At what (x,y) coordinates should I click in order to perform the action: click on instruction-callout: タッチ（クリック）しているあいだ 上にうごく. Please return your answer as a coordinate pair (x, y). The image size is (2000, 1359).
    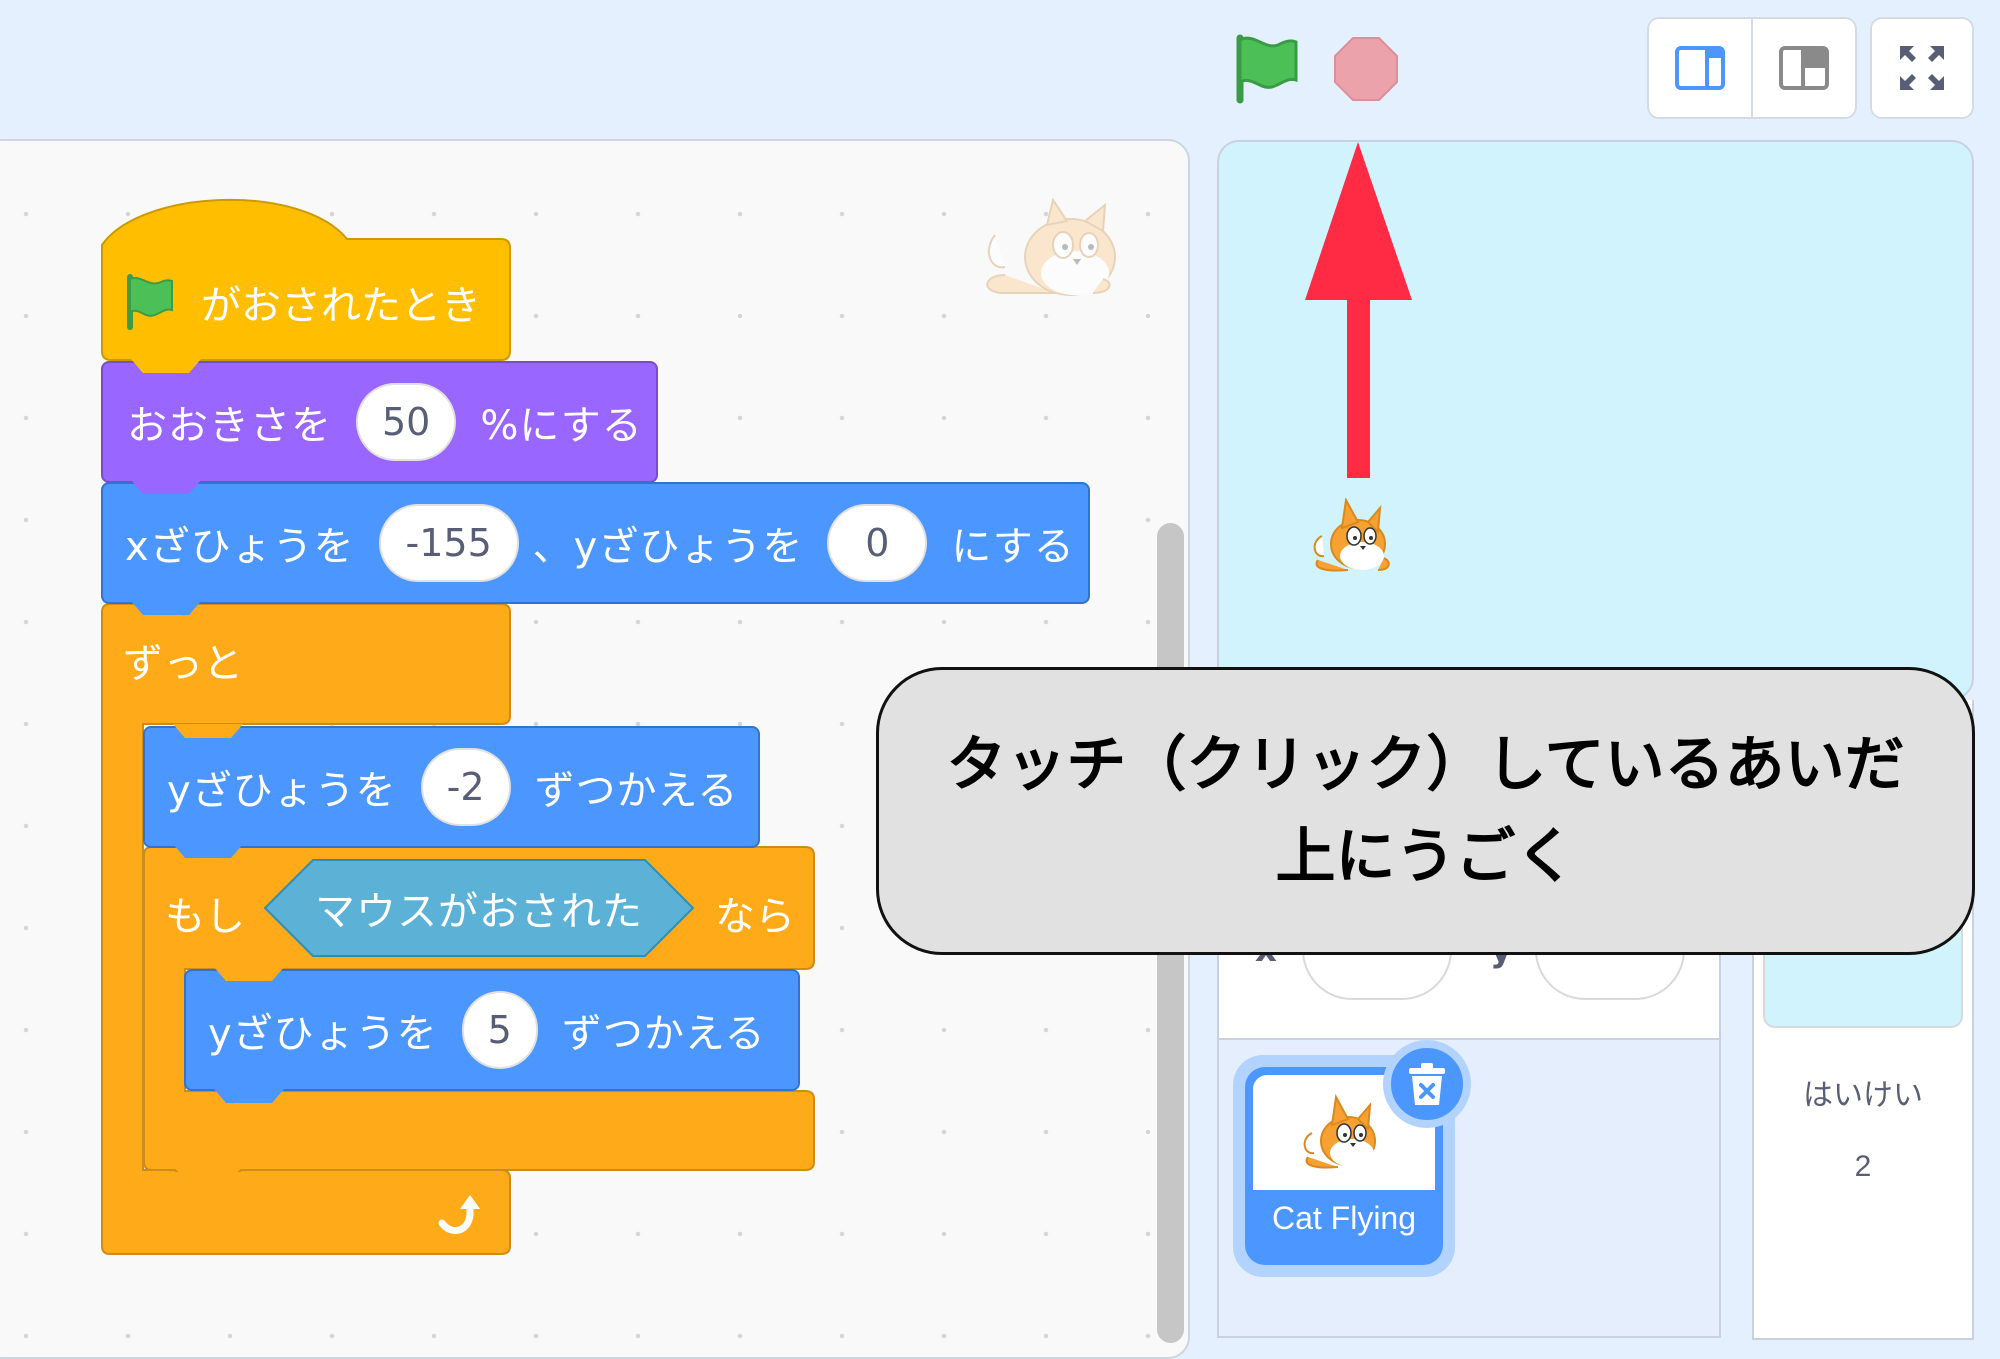
    Looking at the image, I should click on (1425, 811).